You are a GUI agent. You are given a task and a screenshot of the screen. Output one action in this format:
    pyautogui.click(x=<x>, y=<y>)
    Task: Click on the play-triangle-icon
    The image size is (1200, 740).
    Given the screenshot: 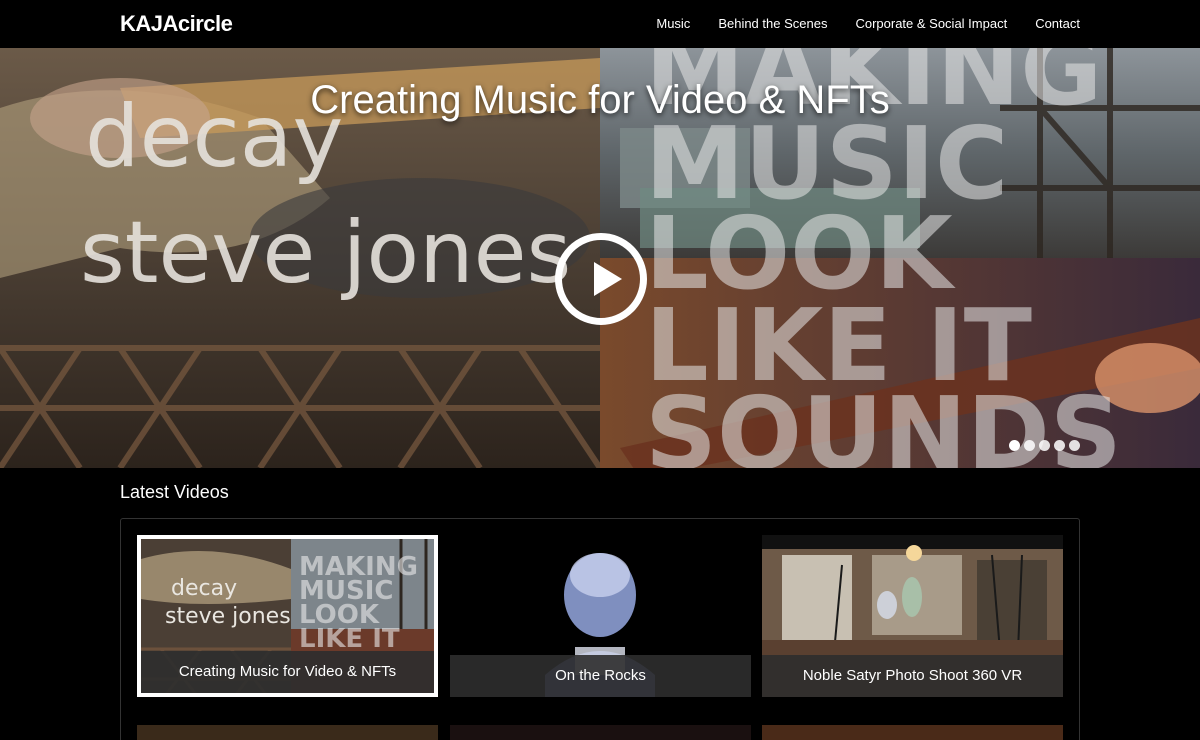 What is the action you would take?
    pyautogui.click(x=608, y=279)
    